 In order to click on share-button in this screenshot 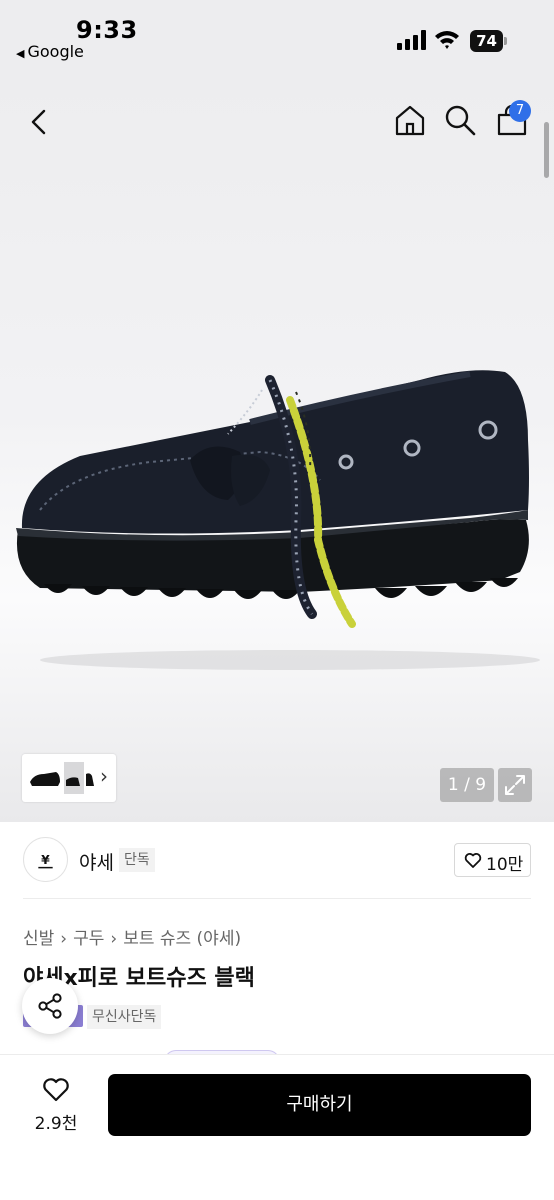, I will do `click(50, 1006)`.